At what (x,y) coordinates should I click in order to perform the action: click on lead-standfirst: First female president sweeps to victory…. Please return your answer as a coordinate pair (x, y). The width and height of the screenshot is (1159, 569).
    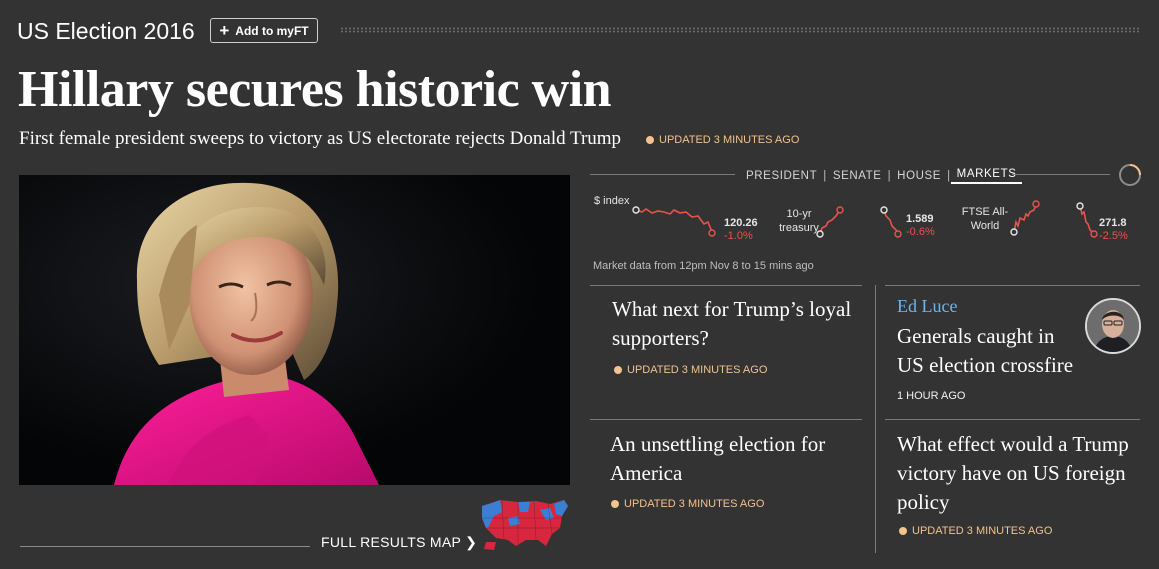
    Looking at the image, I should click on (320, 138).